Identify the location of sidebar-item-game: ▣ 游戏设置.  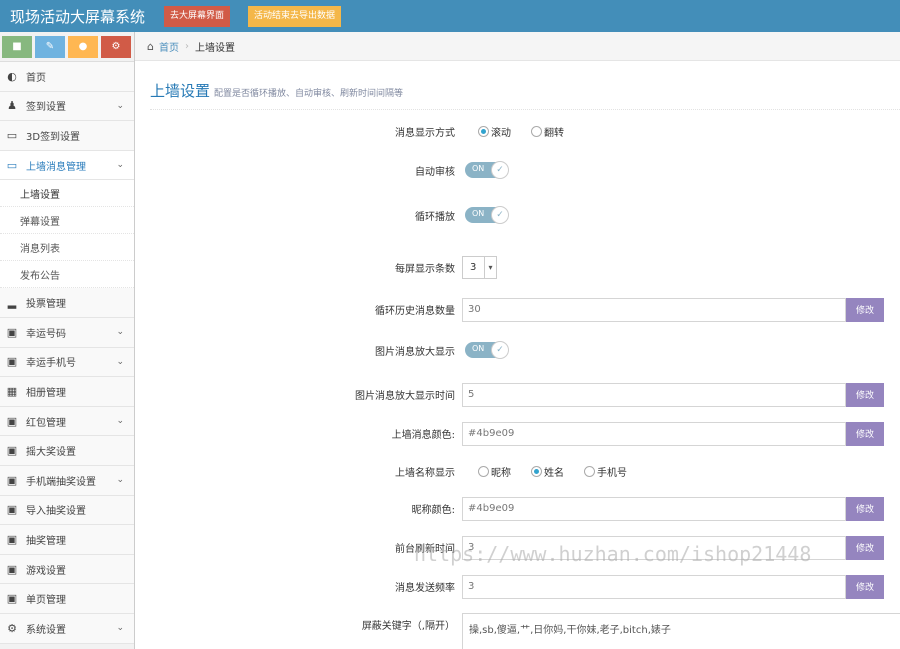
(67, 569).